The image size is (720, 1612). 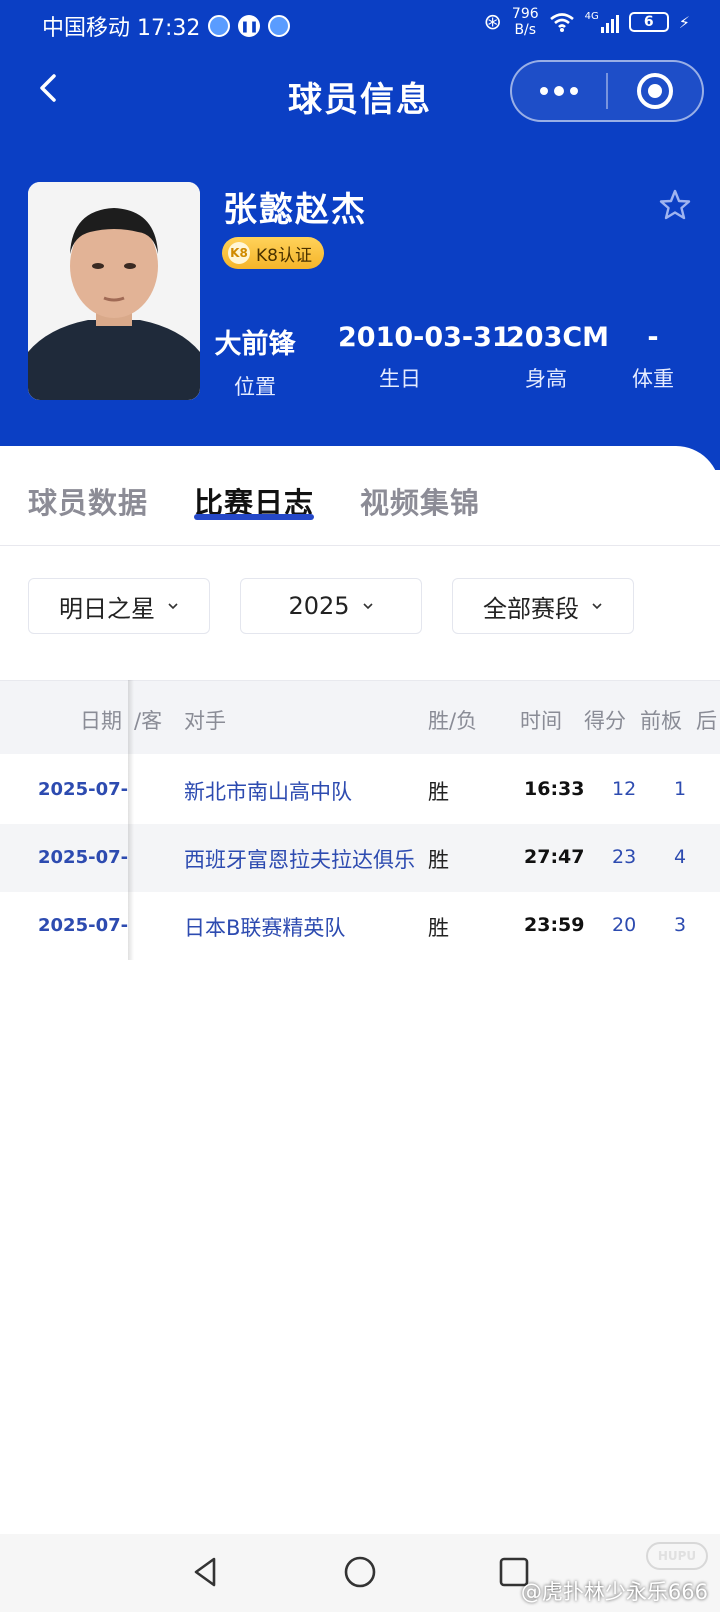 What do you see at coordinates (554, 925) in the screenshot?
I see `cell-time: 23:59` at bounding box center [554, 925].